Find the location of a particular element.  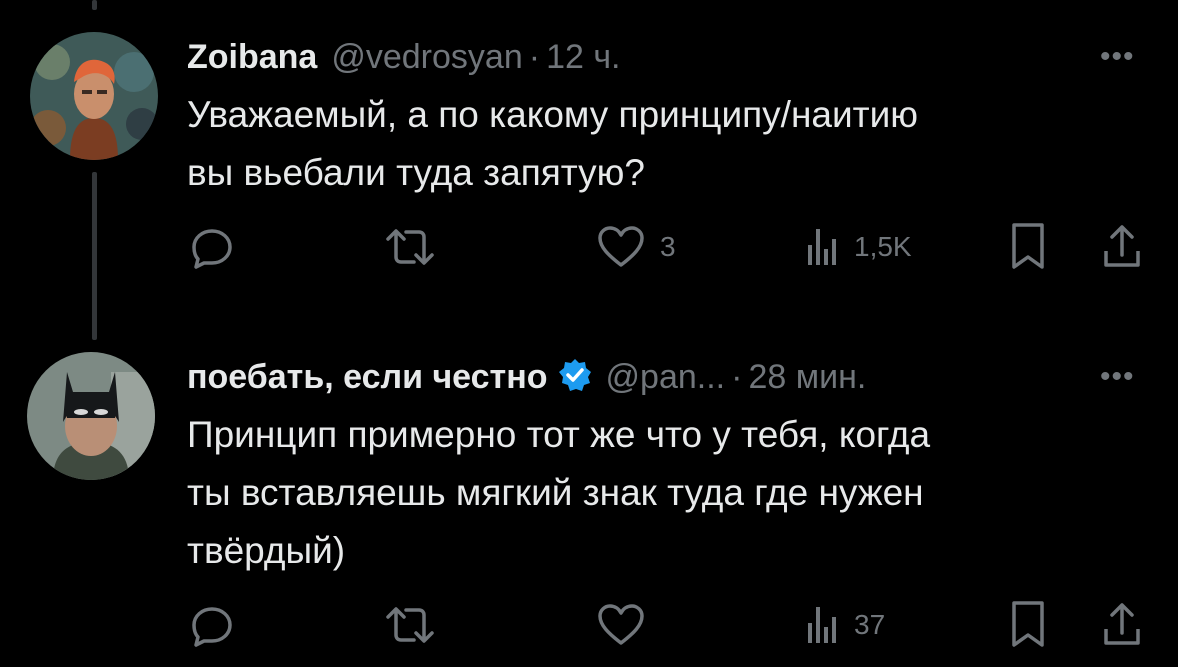

tweet-actions: 3 1,5K is located at coordinates (589, 248).